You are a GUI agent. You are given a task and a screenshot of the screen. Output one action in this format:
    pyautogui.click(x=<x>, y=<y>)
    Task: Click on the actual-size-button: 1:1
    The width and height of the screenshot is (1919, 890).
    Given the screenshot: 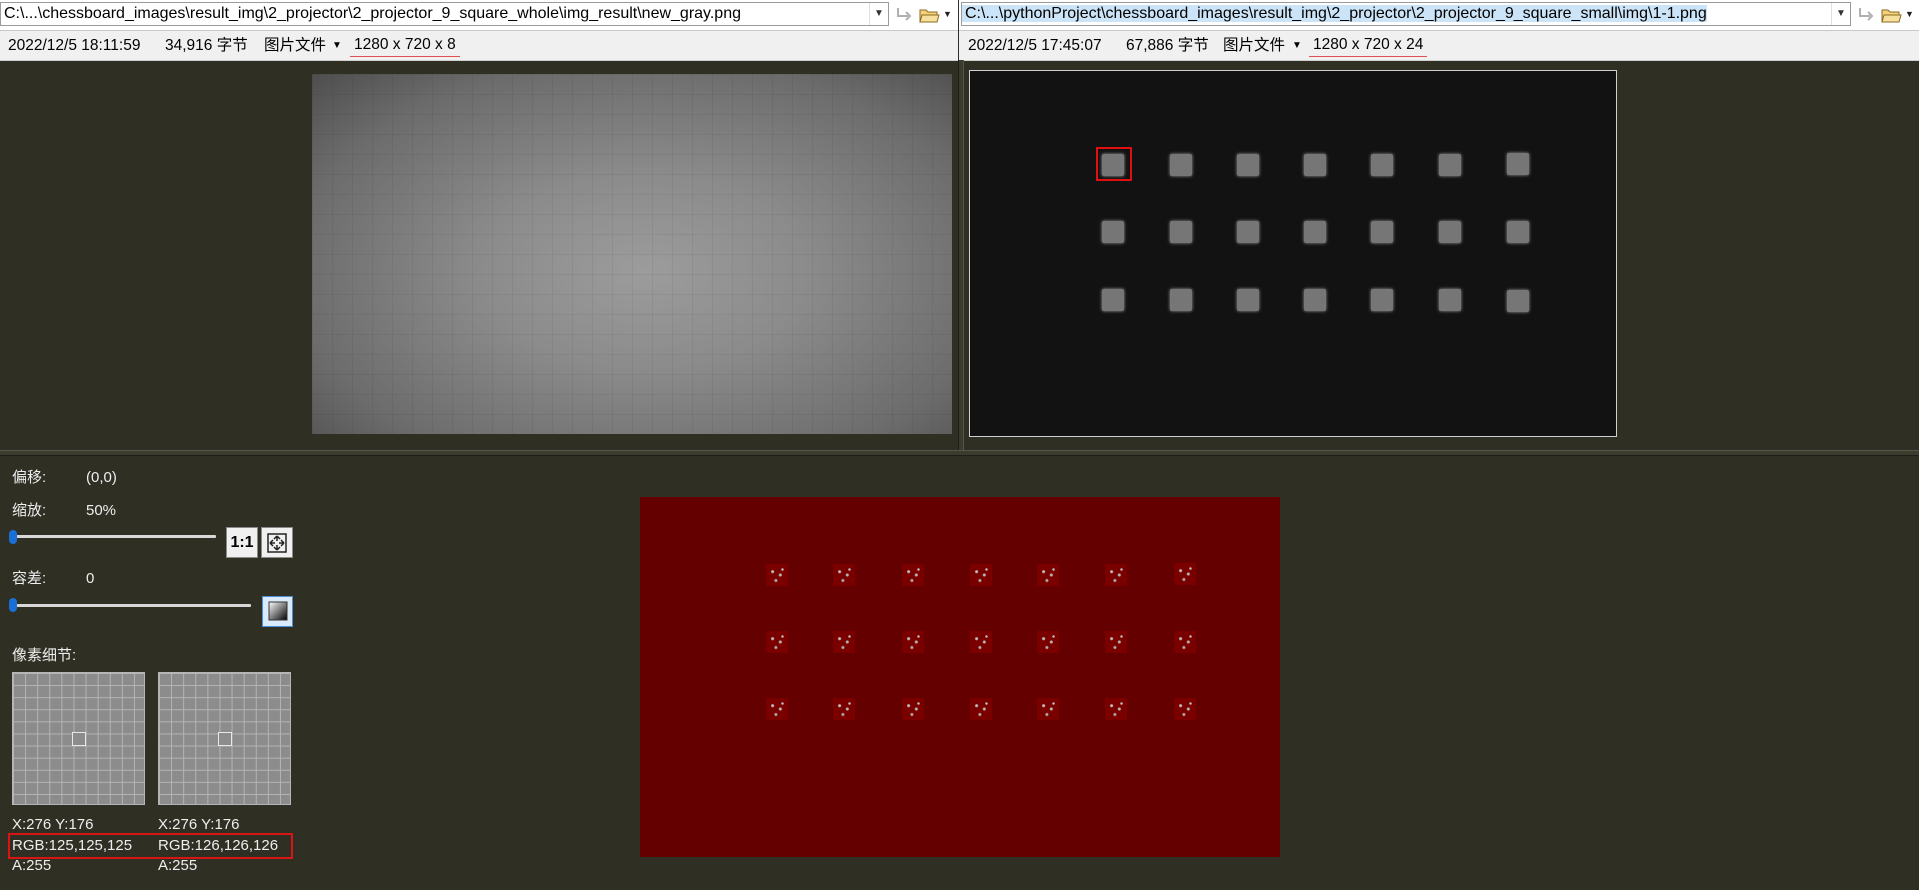 What is the action you would take?
    pyautogui.click(x=242, y=542)
    